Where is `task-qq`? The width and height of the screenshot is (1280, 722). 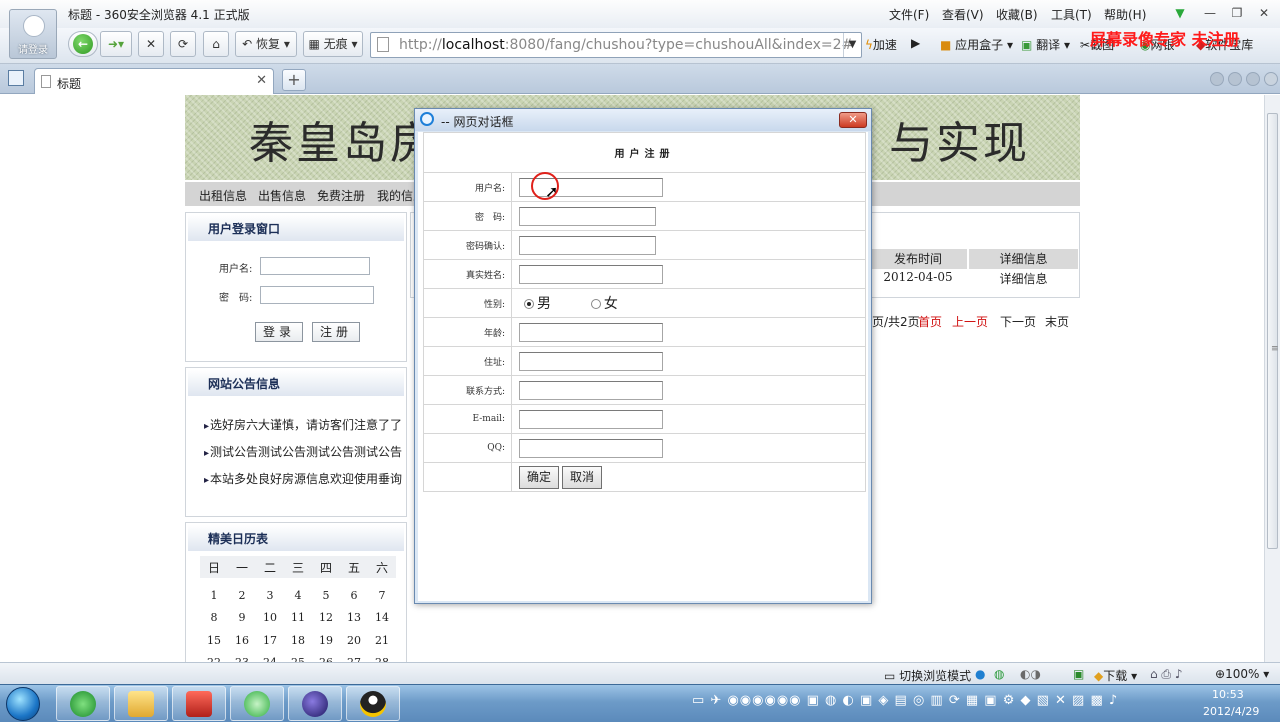 task-qq is located at coordinates (373, 703).